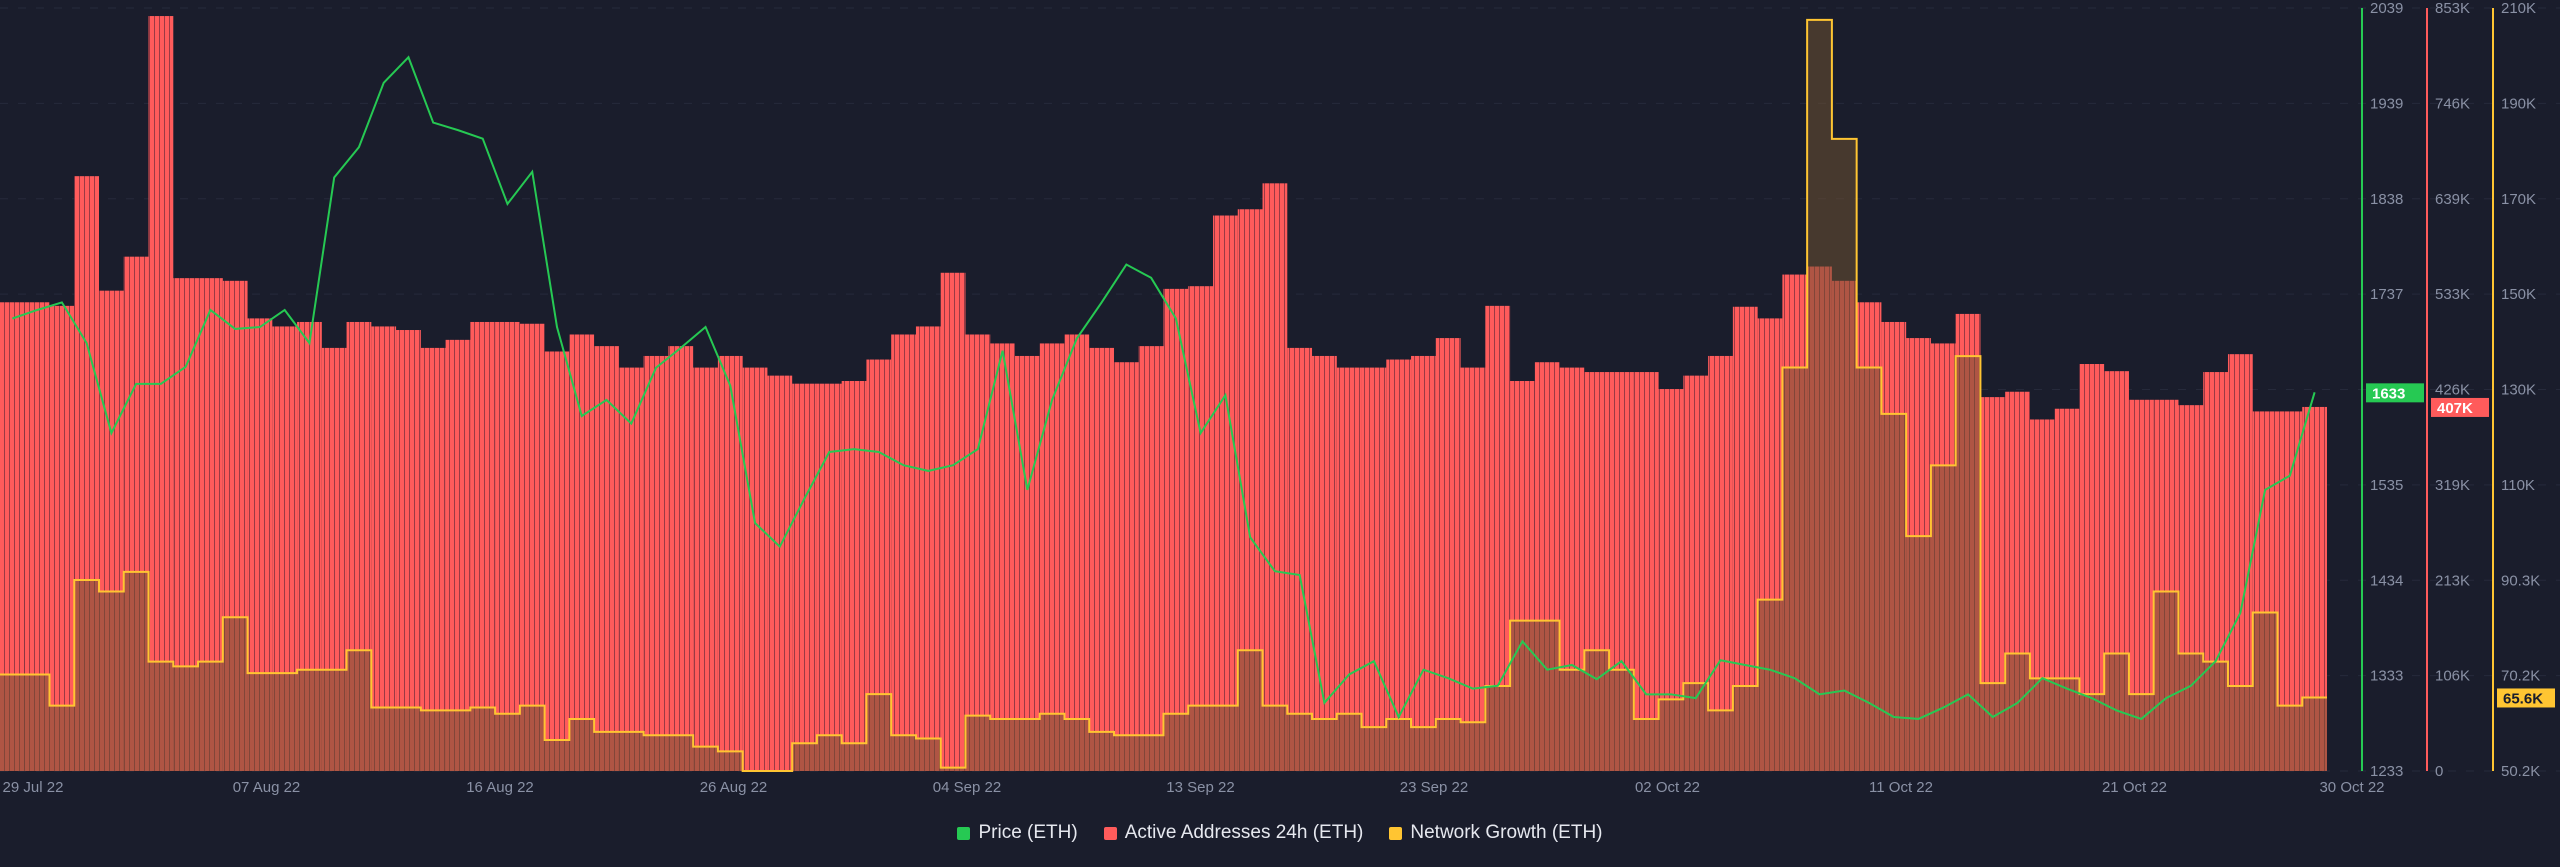 The width and height of the screenshot is (2560, 867). What do you see at coordinates (2452, 676) in the screenshot?
I see `active-axis-tick: 106K` at bounding box center [2452, 676].